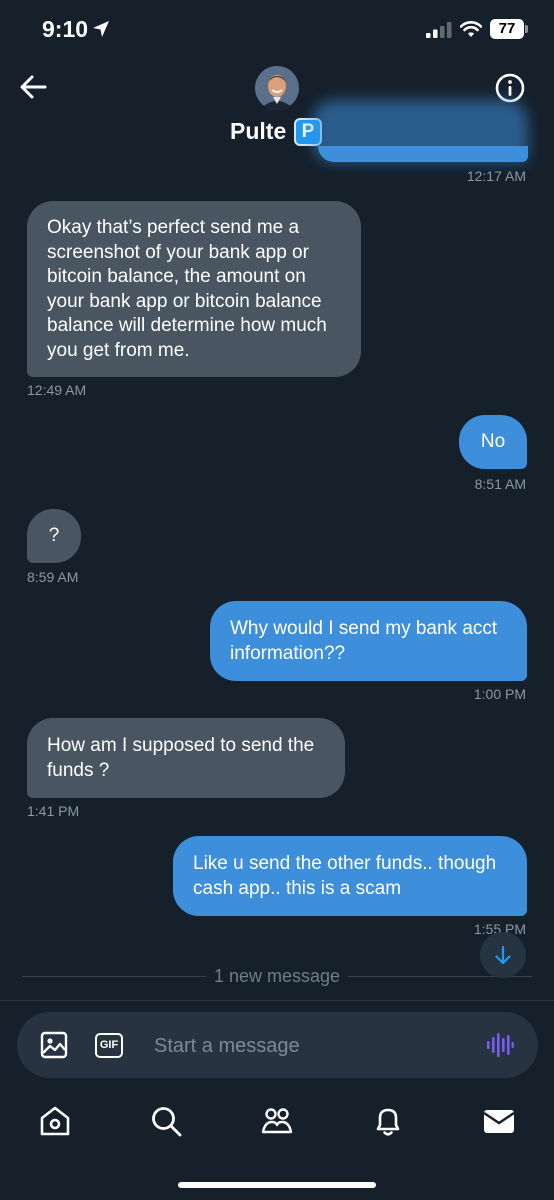 This screenshot has width=554, height=1200. Describe the element at coordinates (500, 484) in the screenshot. I see `message-timestamp: 8:51 AM` at that location.